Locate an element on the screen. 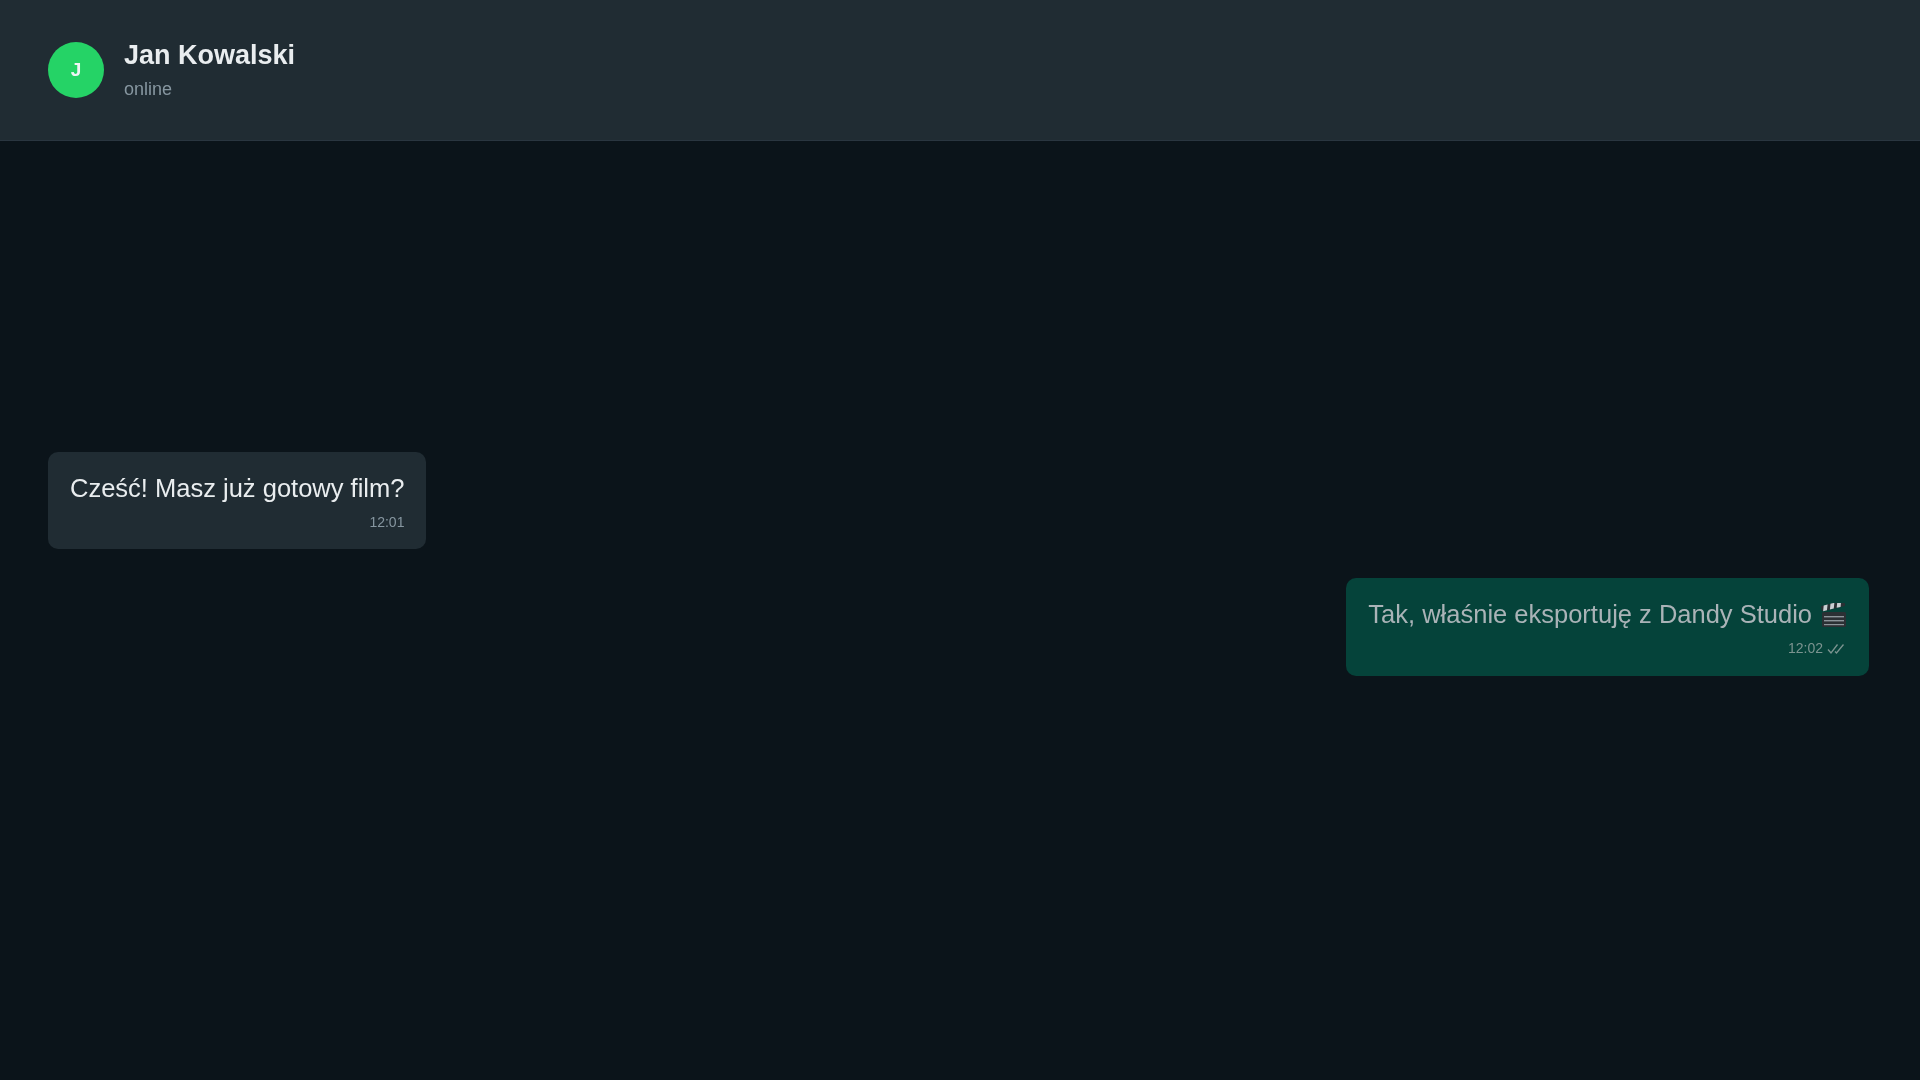  avatar-icon: J is located at coordinates (76, 70).